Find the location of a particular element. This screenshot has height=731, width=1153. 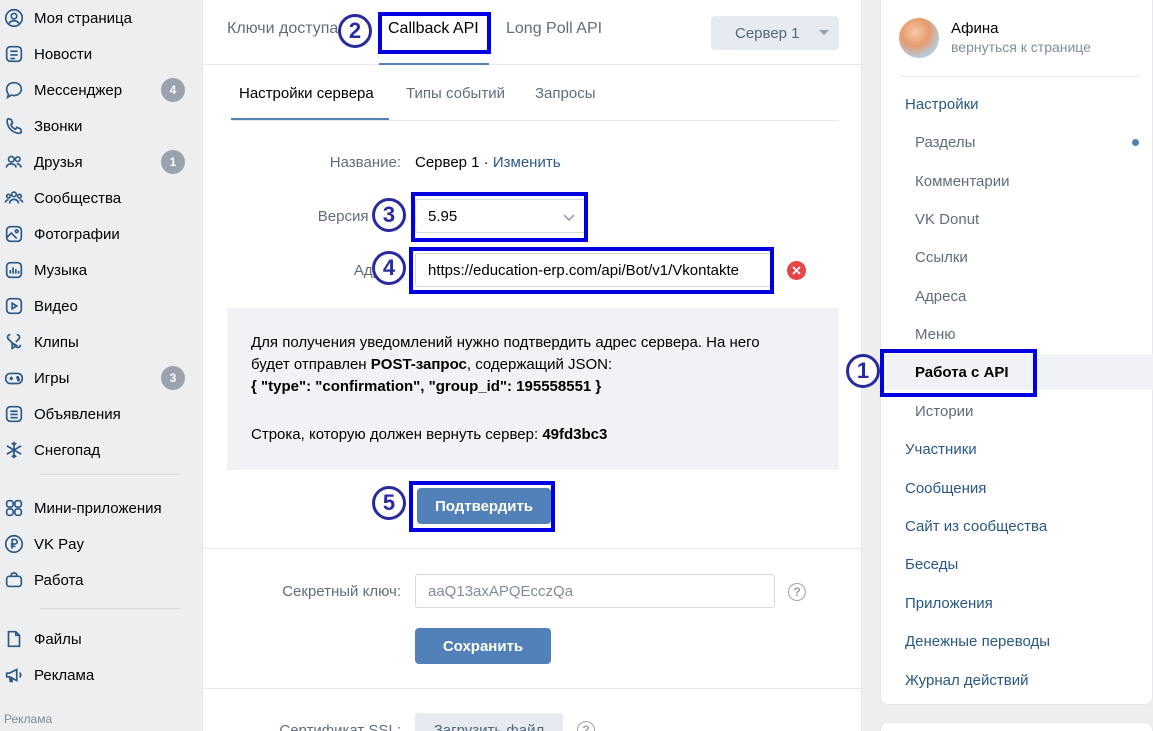

menu-item-api: Работа с API is located at coordinates (1017, 372).